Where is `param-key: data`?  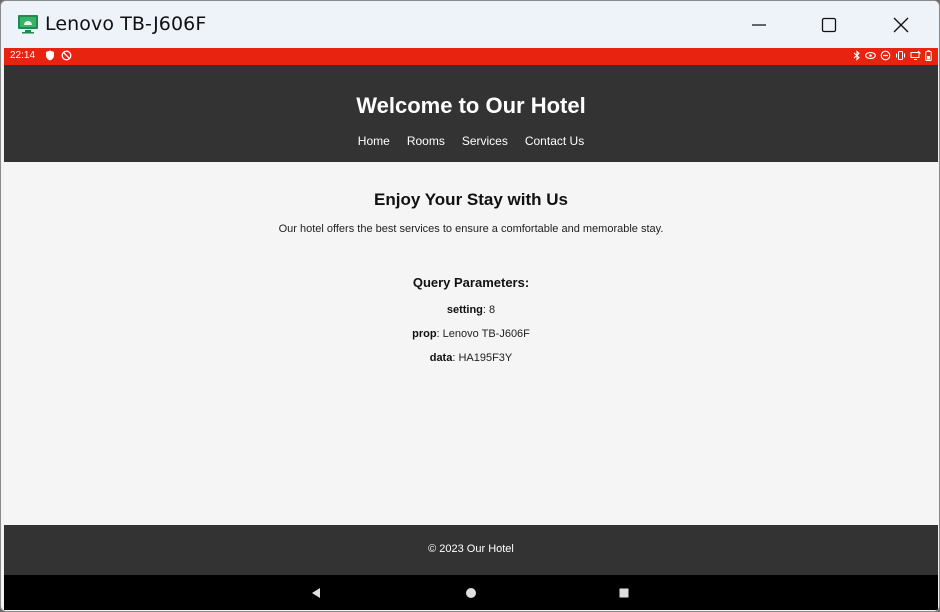
param-key: data is located at coordinates (441, 358).